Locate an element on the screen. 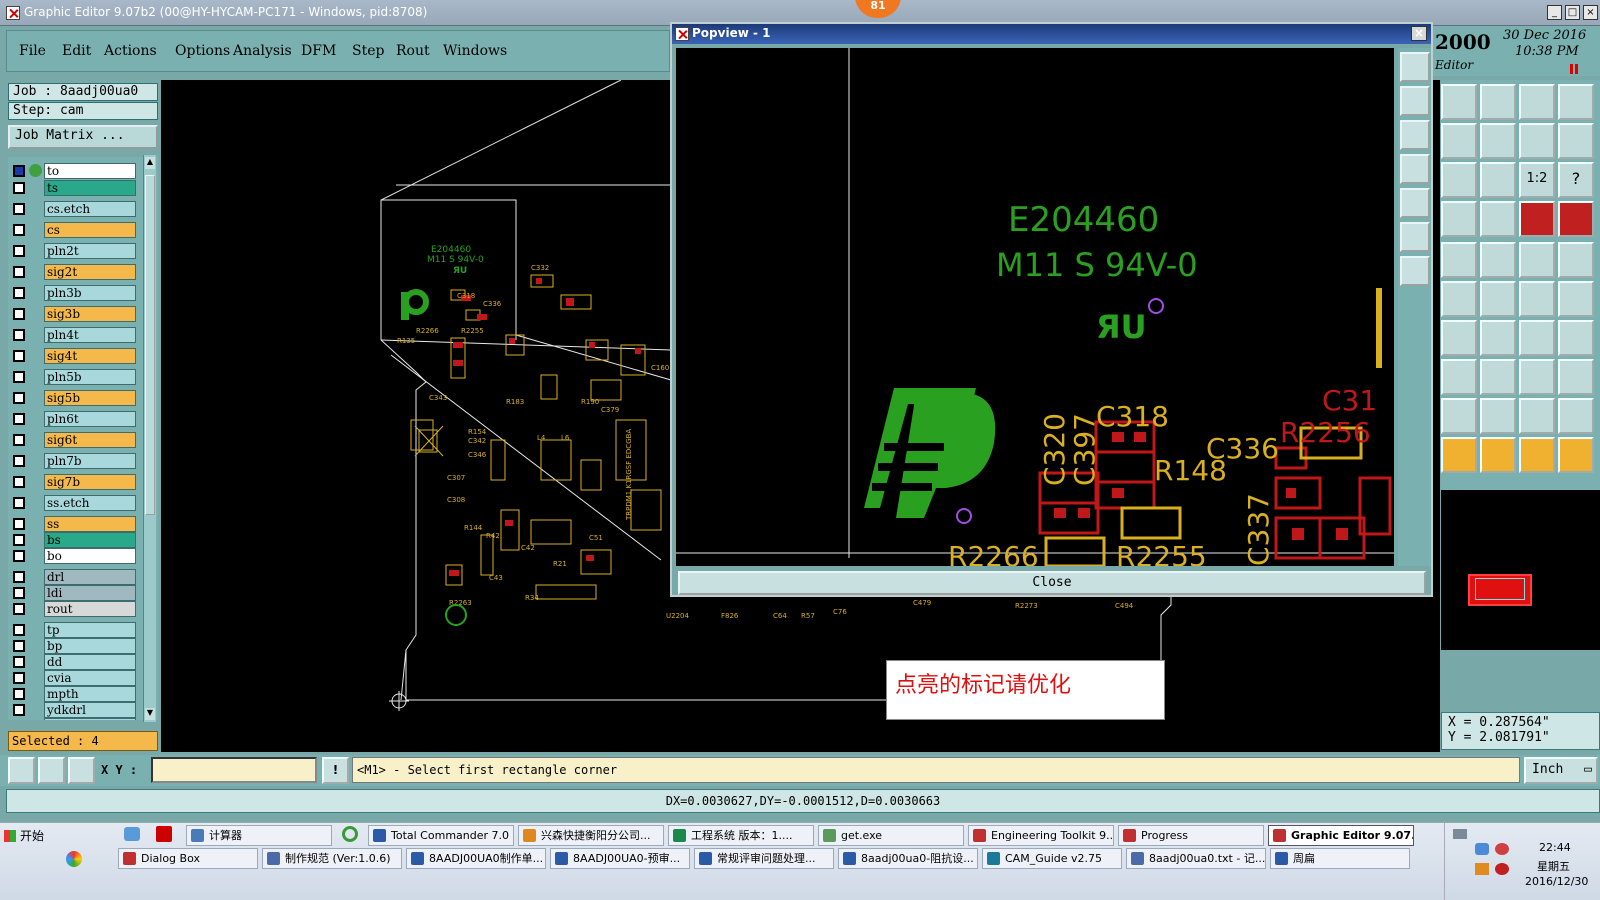 This screenshot has height=900, width=1600. menu-edit: Edit is located at coordinates (76, 51).